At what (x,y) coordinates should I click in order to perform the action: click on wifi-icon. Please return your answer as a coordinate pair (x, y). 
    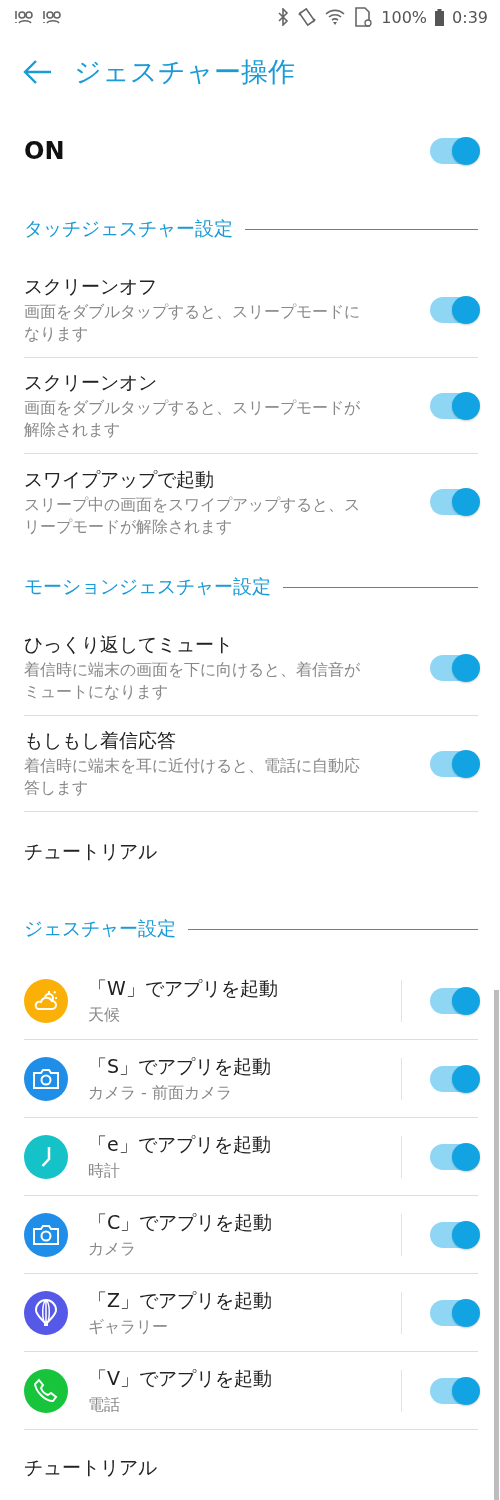
    Looking at the image, I should click on (335, 17).